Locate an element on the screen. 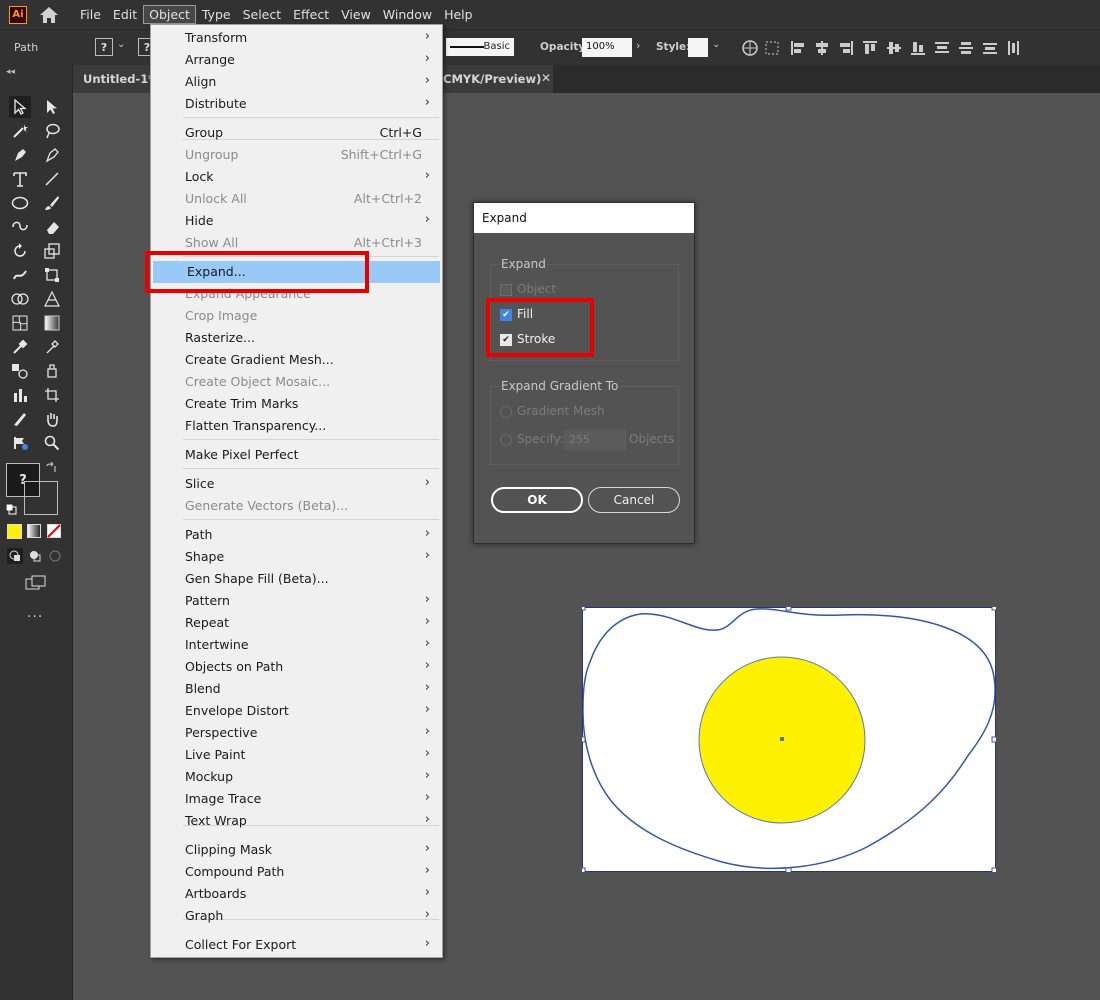  shape-builder-tool-icon is located at coordinates (20, 299).